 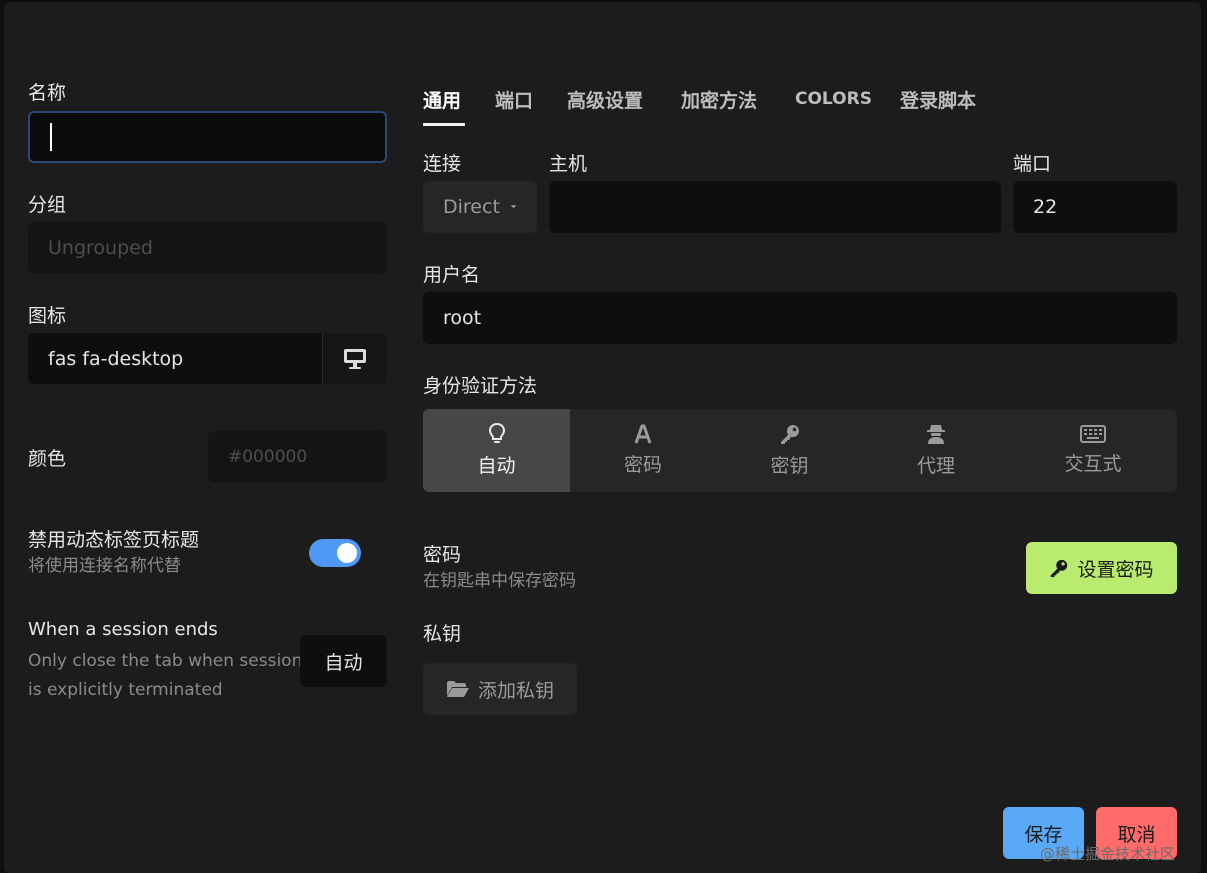 What do you see at coordinates (100, 247) in the screenshot?
I see `group-placeholder: Ungrouped` at bounding box center [100, 247].